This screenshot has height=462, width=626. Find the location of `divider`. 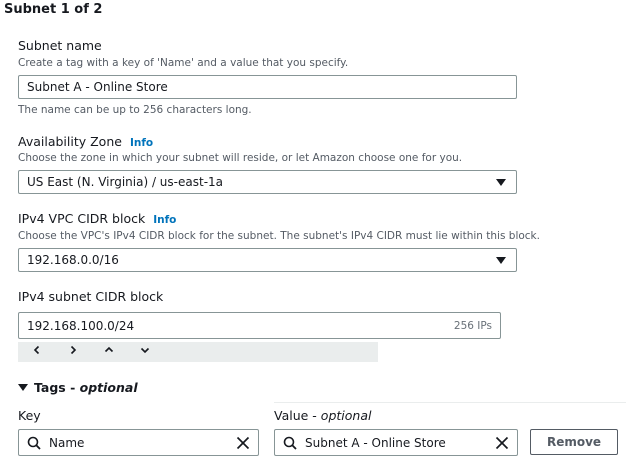

divider is located at coordinates (450, 402).